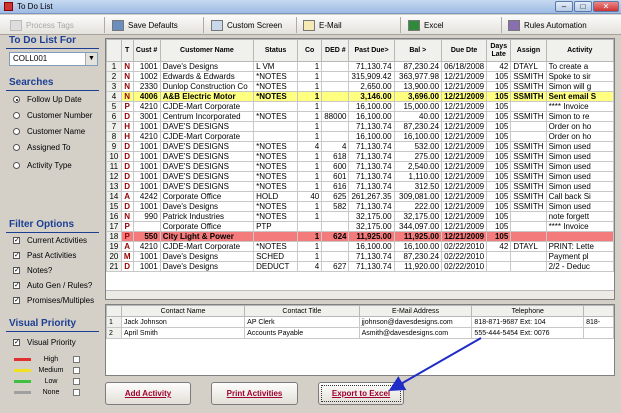 The width and height of the screenshot is (621, 413). What do you see at coordinates (114, 176) in the screenshot?
I see `row-number: 12` at bounding box center [114, 176].